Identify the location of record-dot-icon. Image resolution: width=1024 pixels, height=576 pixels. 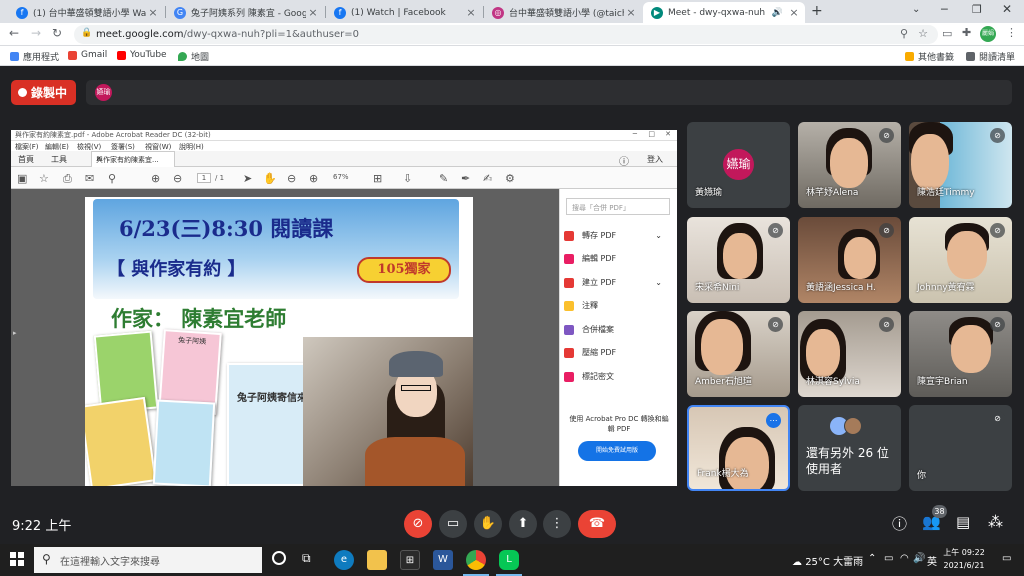
(22, 92).